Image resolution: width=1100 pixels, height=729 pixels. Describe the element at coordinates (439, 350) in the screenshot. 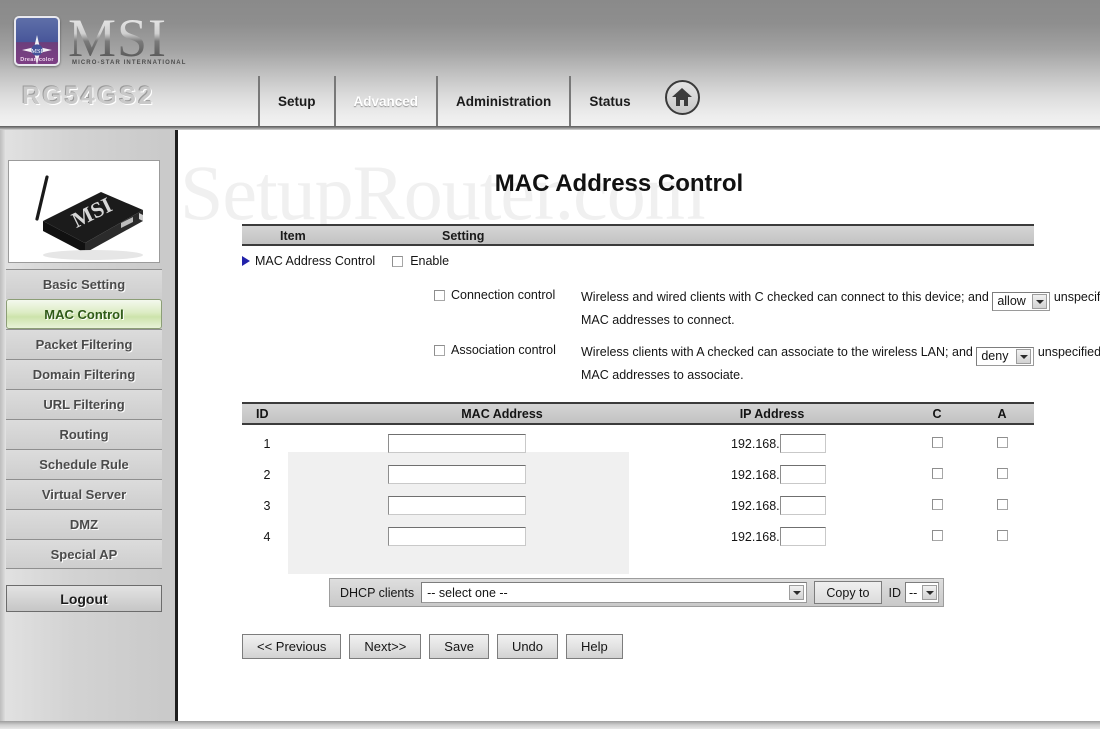

I see `association-control-checkbox` at that location.